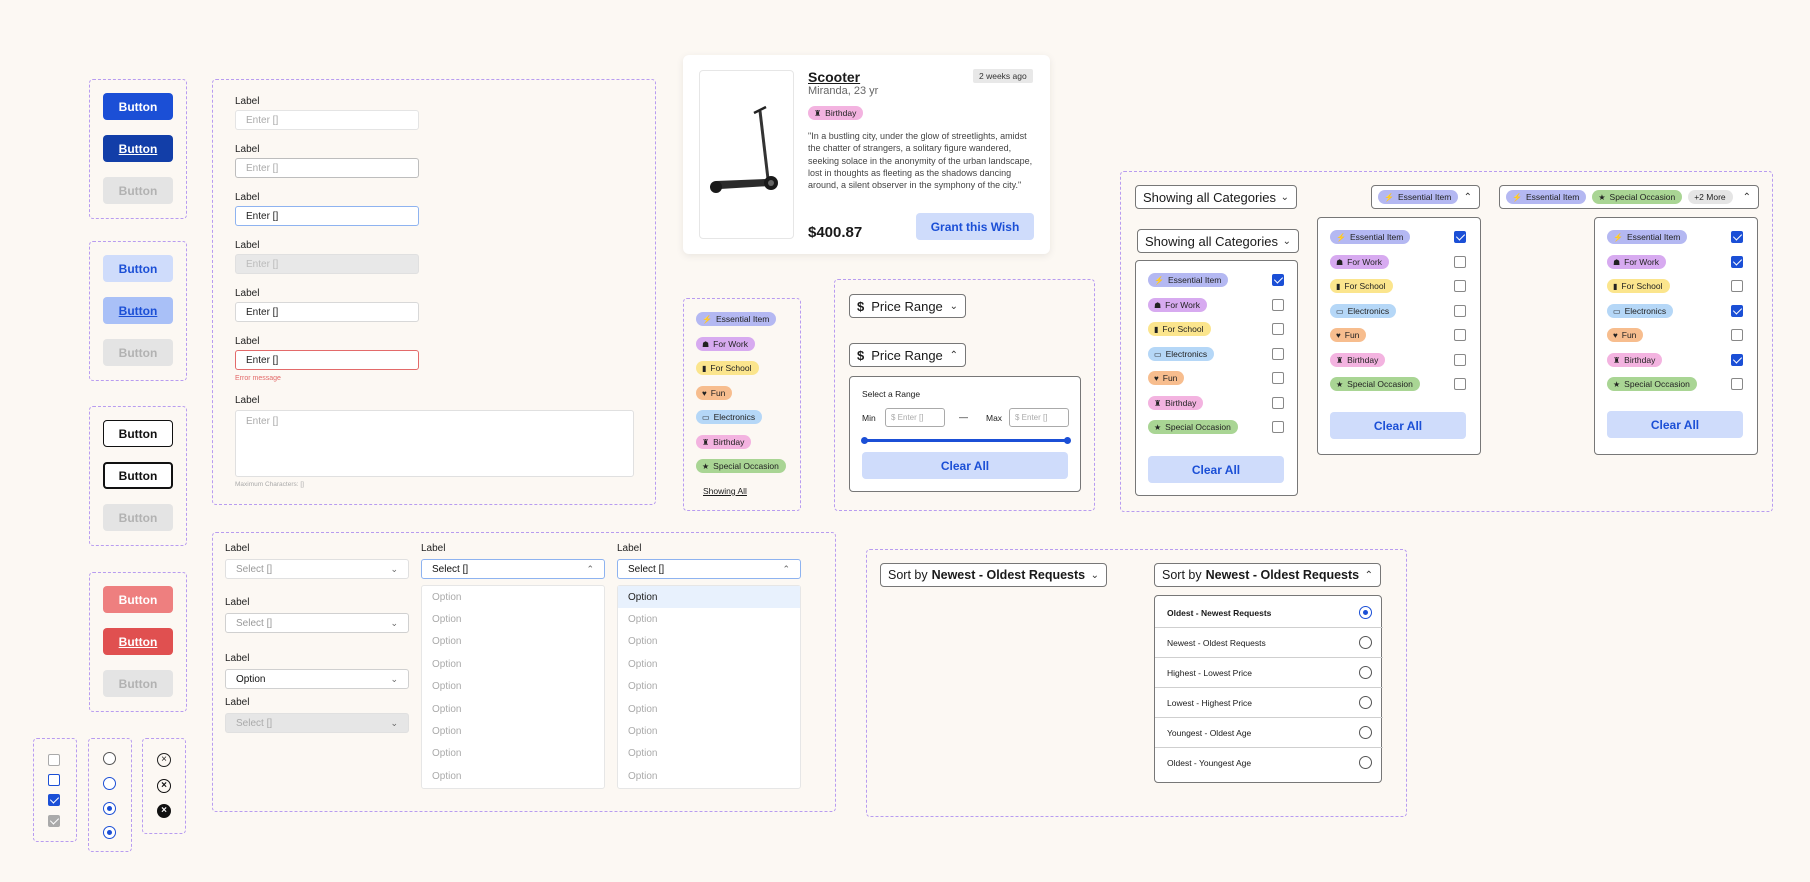 Image resolution: width=1810 pixels, height=882 pixels. Describe the element at coordinates (327, 360) in the screenshot. I see `text-input-error: Enter []` at that location.